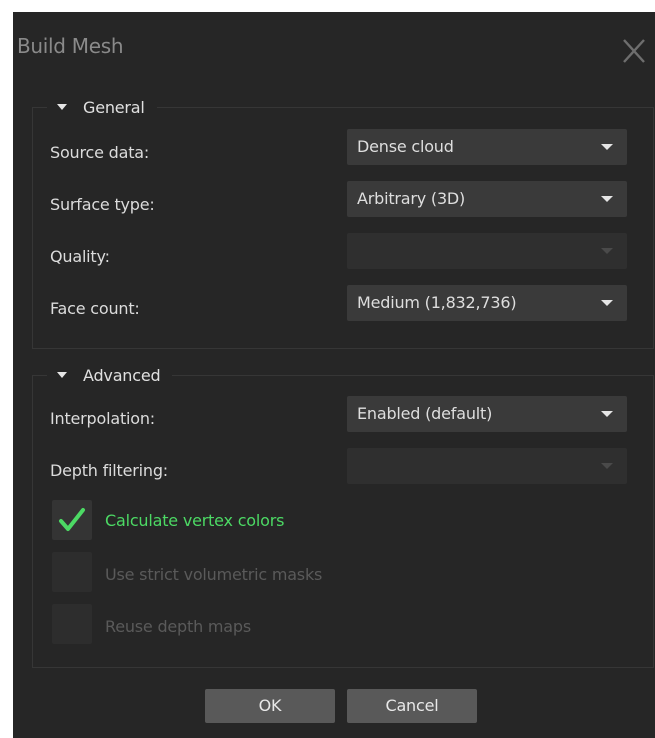  Describe the element at coordinates (487, 466) in the screenshot. I see `depth-filtering-select` at that location.